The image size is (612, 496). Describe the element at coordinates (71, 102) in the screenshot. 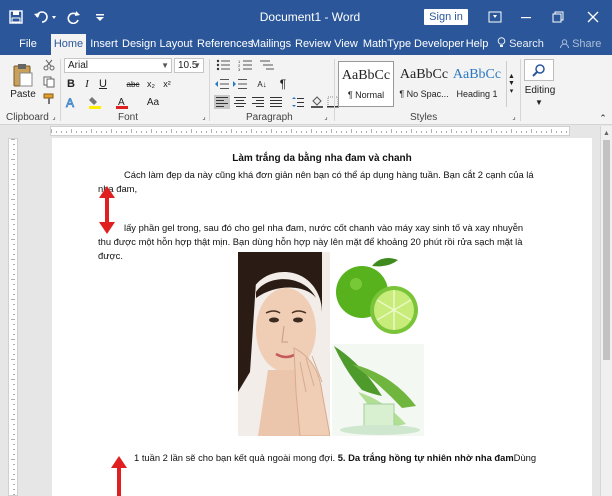

I see `text-effects-icon: A` at that location.